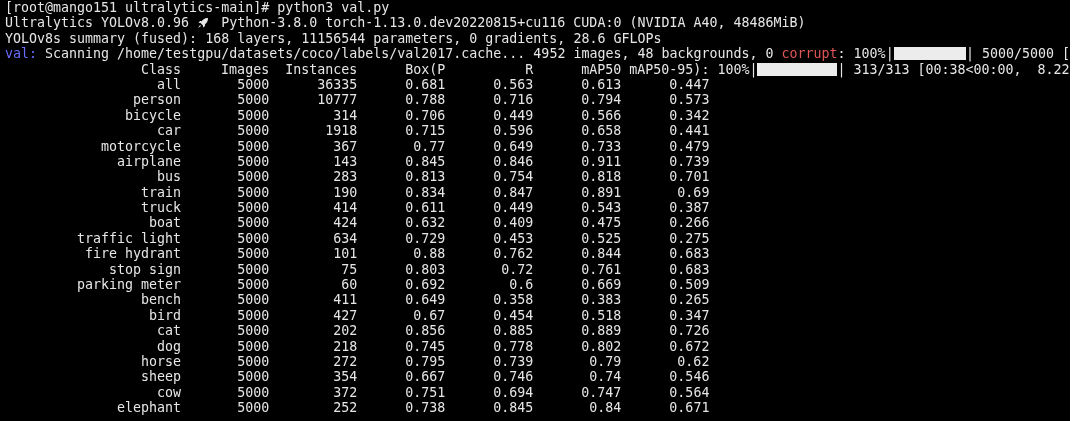  I want to click on table-cell-text: 0.802, so click(601, 346).